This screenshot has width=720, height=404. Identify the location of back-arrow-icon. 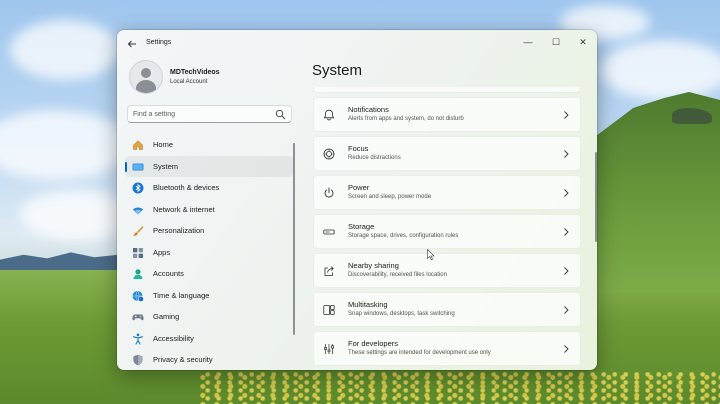
(131, 44).